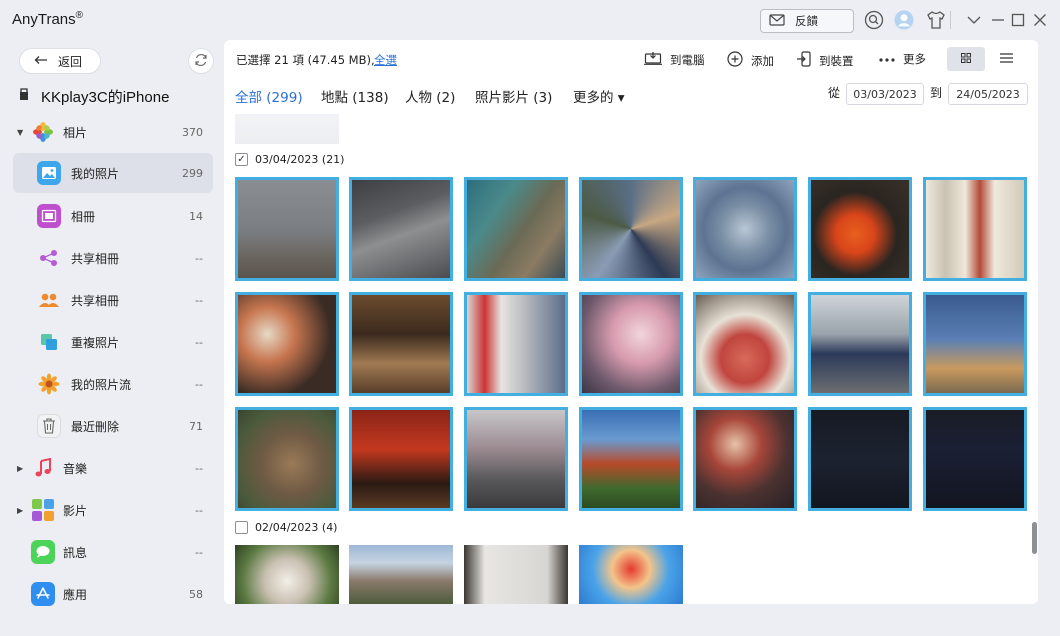 Image resolution: width=1060 pixels, height=636 pixels. What do you see at coordinates (75, 132) in the screenshot?
I see `sidebar-item-label: 相片` at bounding box center [75, 132].